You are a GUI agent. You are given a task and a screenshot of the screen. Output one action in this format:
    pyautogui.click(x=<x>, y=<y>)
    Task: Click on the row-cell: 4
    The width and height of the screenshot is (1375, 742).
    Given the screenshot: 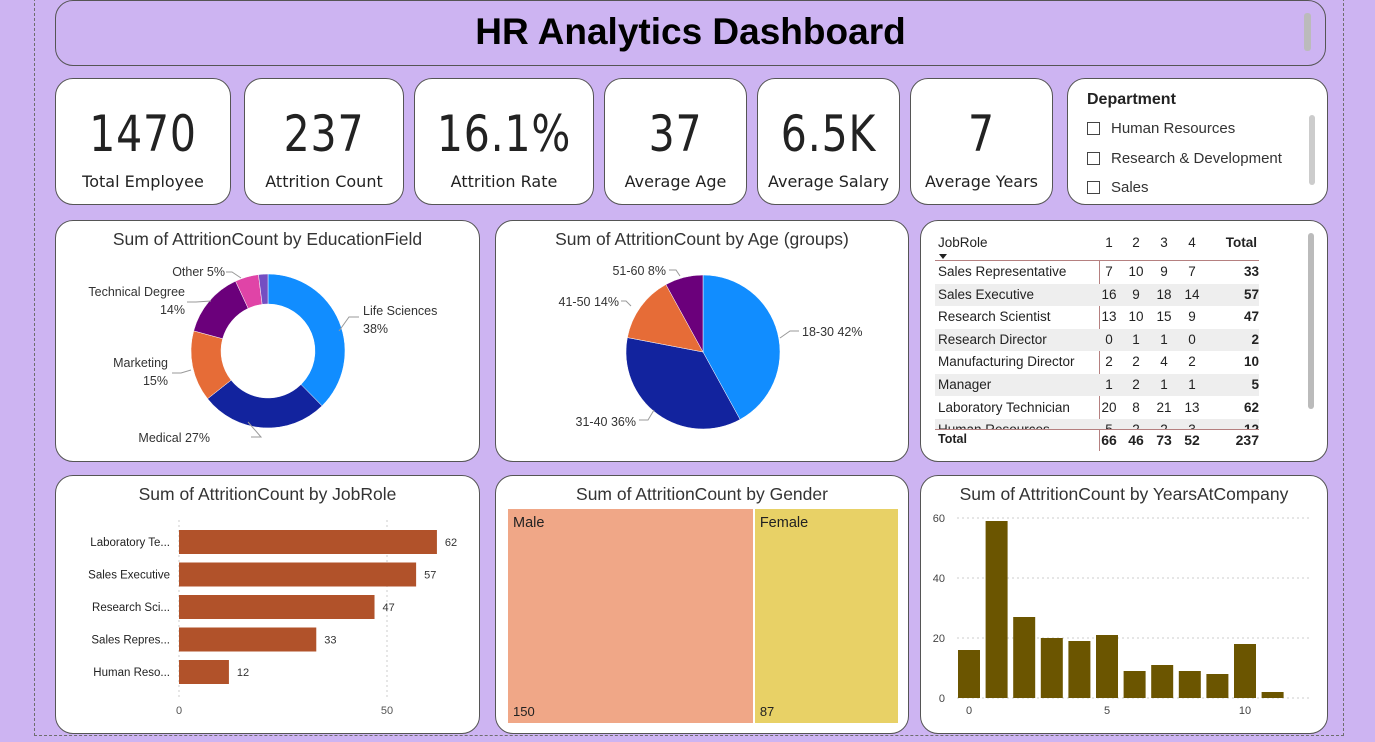 What is the action you would take?
    pyautogui.click(x=1164, y=362)
    